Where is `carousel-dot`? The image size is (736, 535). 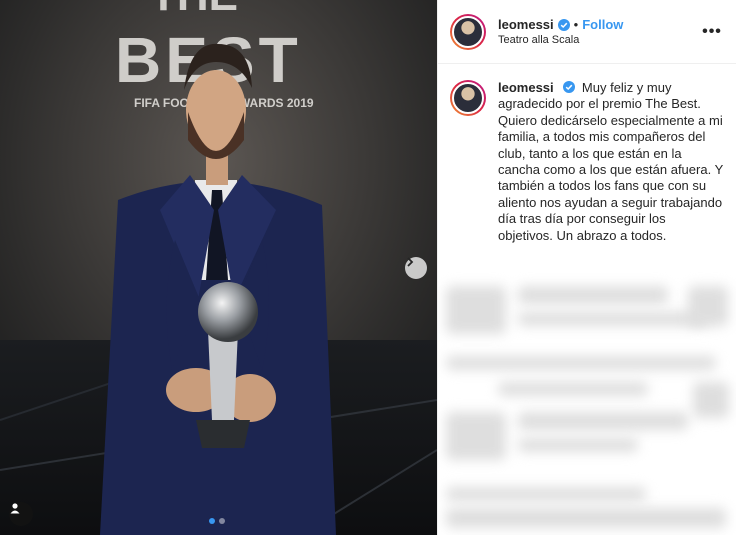 carousel-dot is located at coordinates (222, 521).